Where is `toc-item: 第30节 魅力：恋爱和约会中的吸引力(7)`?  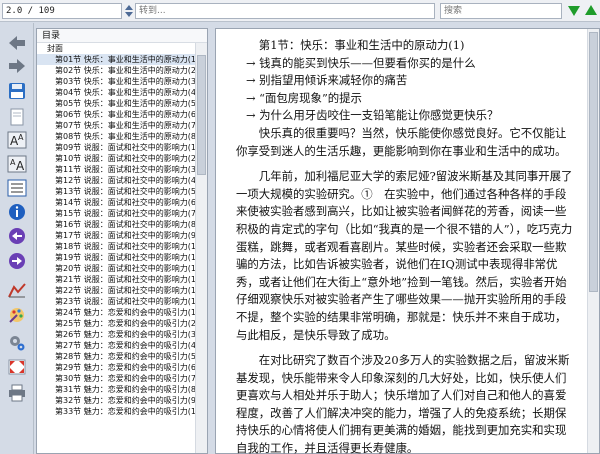
toc-item: 第30节 魅力：恋爱和约会中的吸引力(7) is located at coordinates (116, 378).